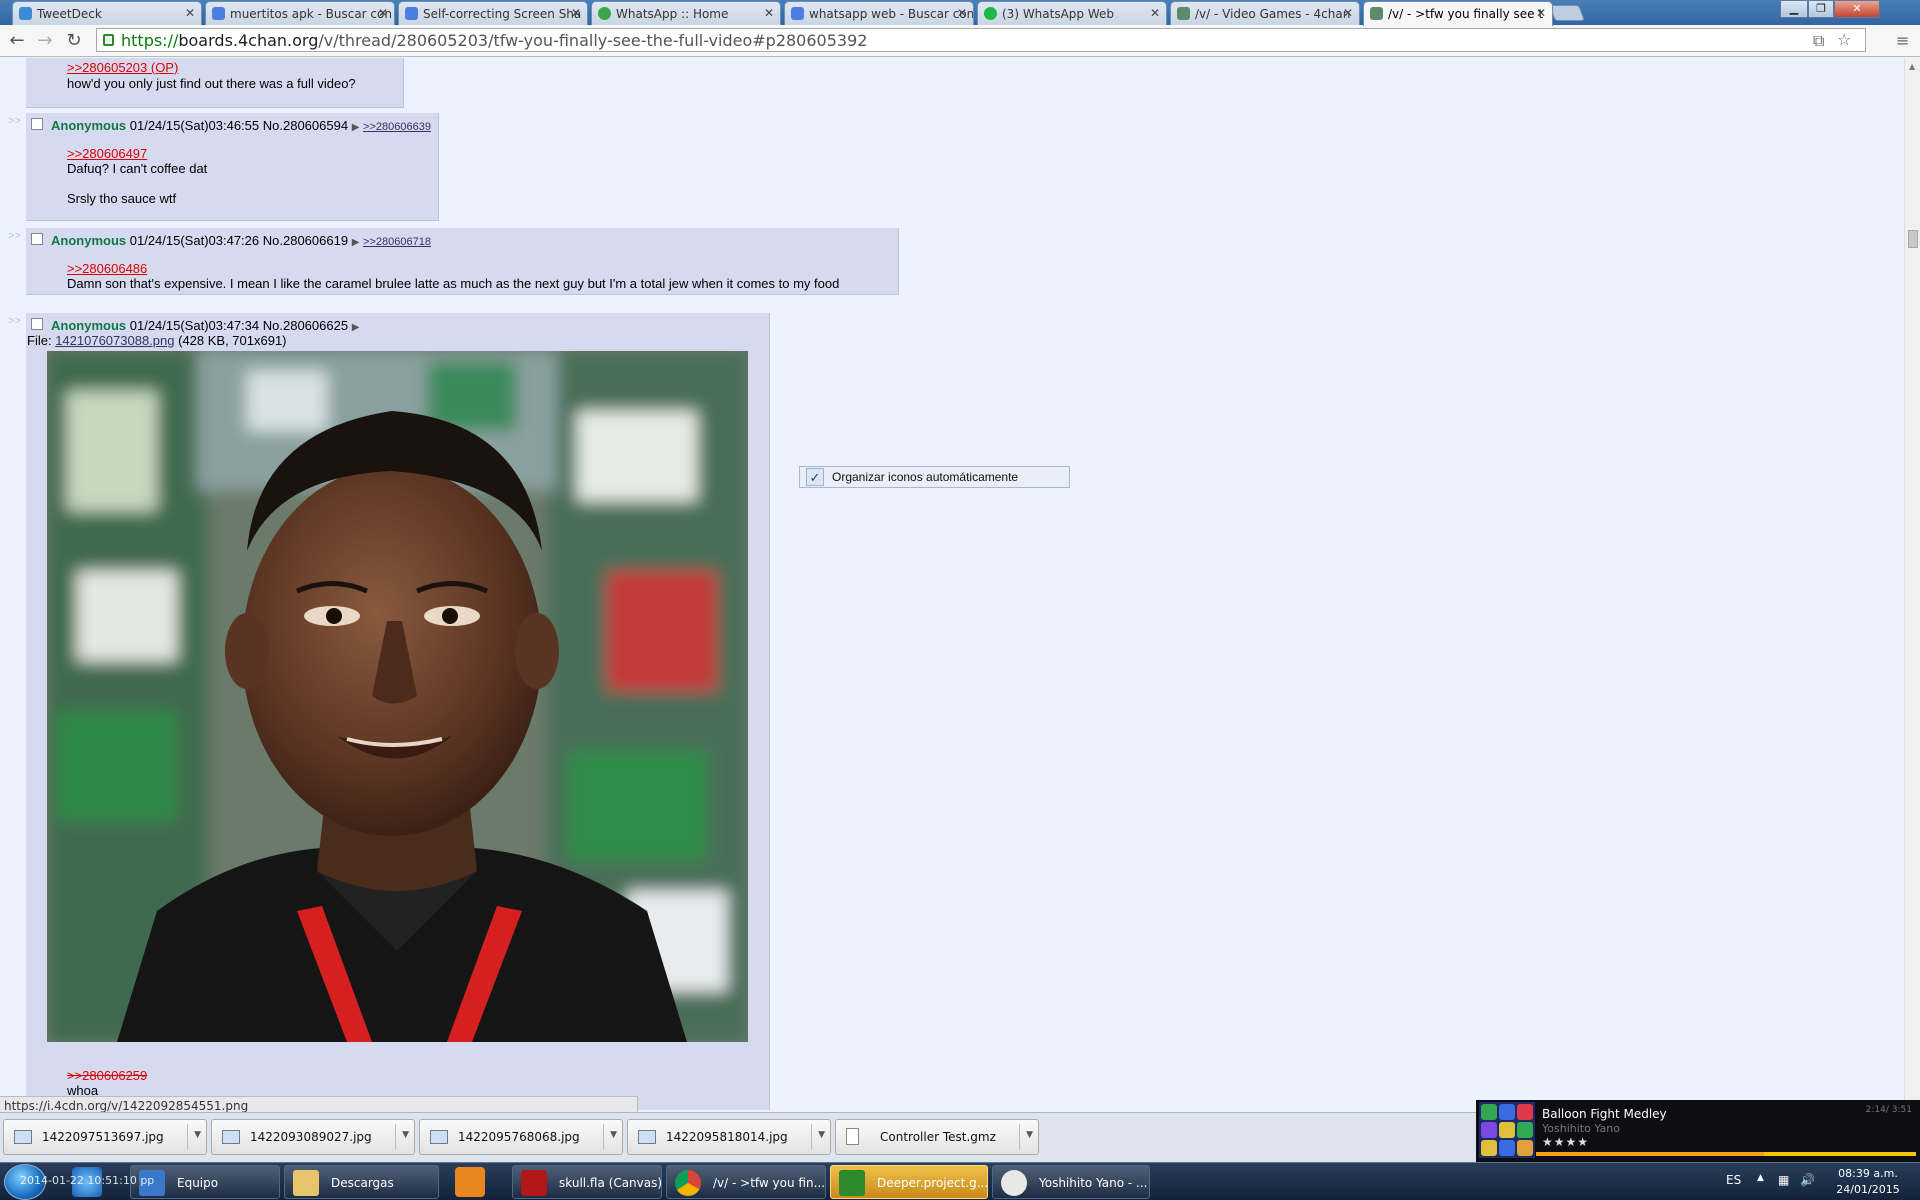  Describe the element at coordinates (990, 13) in the screenshot. I see `whatsapp-icon` at that location.